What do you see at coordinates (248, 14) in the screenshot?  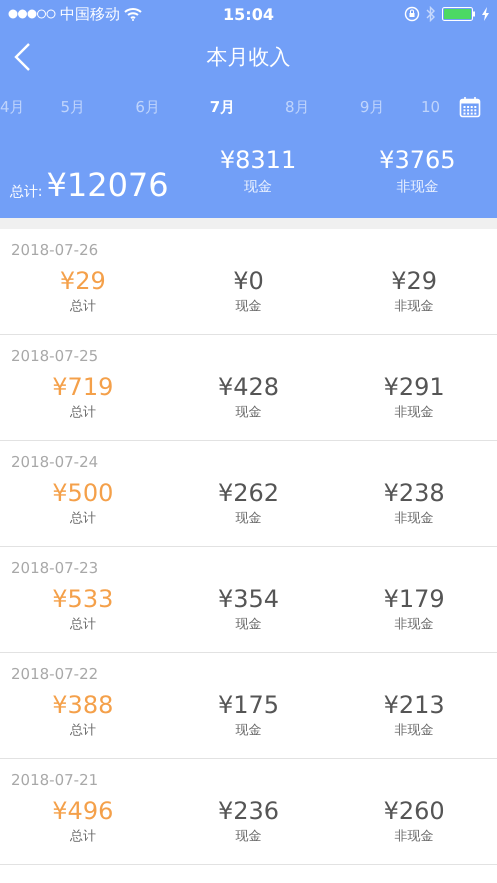 I see `status-time: 15:04` at bounding box center [248, 14].